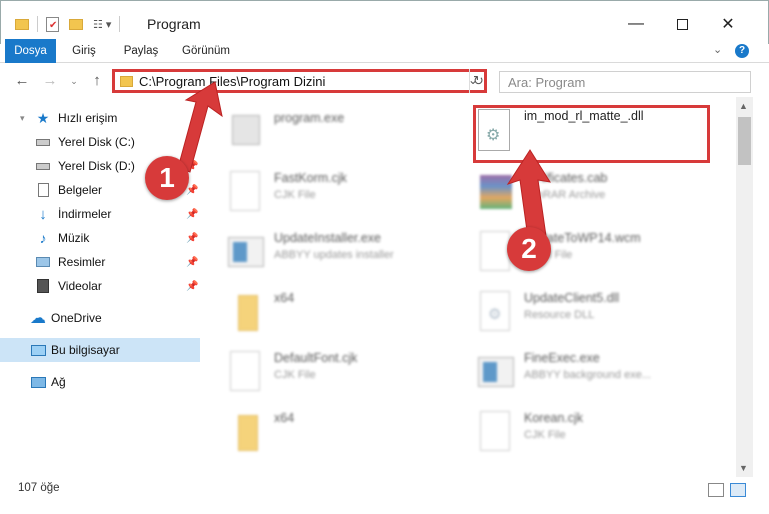 The width and height of the screenshot is (769, 514). Describe the element at coordinates (167, 178) in the screenshot. I see `annotation-badge-1: 1` at that location.